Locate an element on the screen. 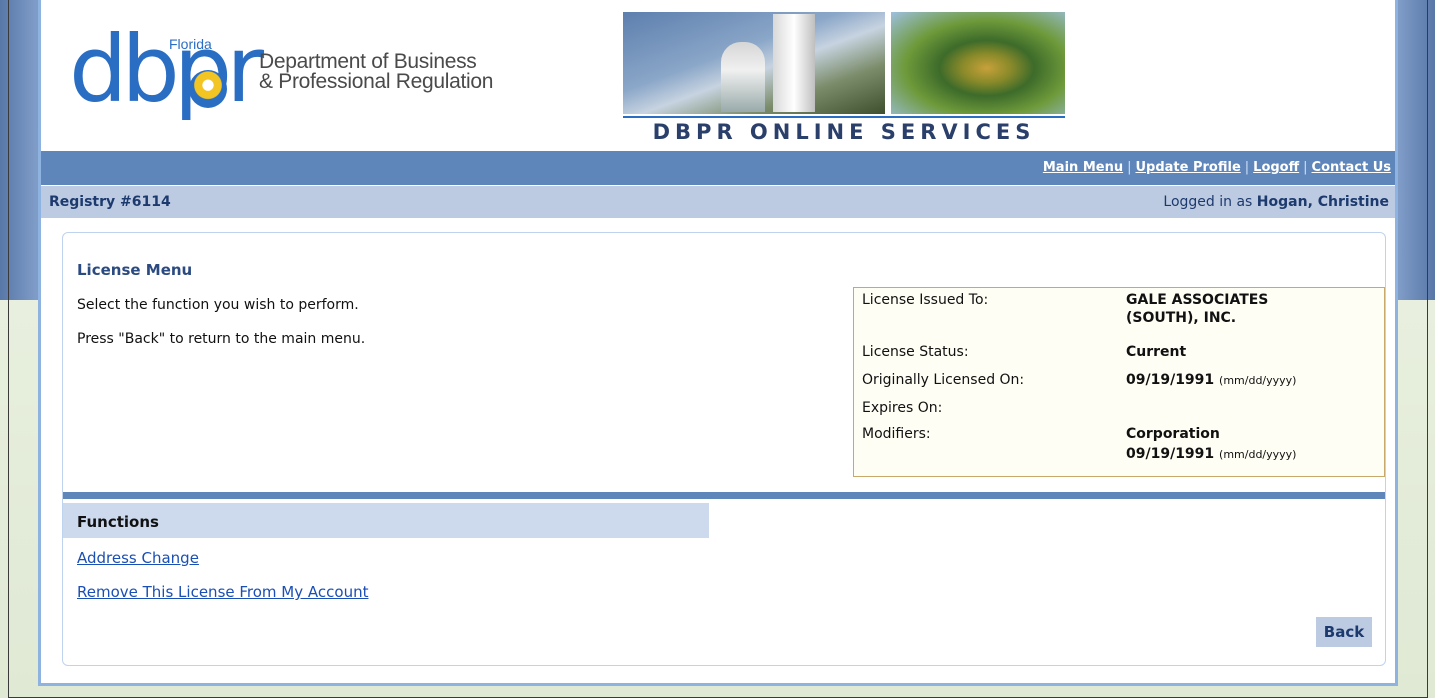 Image resolution: width=1435 pixels, height=698 pixels. capitol-tower-shape is located at coordinates (794, 63).